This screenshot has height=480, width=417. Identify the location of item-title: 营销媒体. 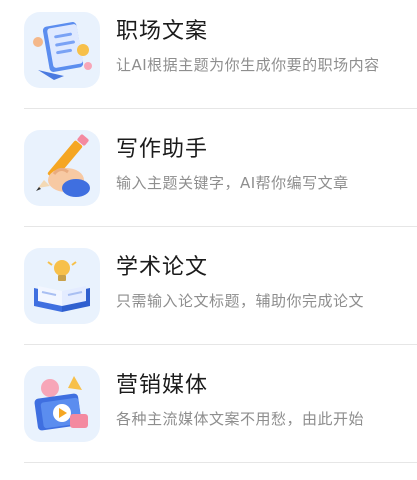
(162, 385).